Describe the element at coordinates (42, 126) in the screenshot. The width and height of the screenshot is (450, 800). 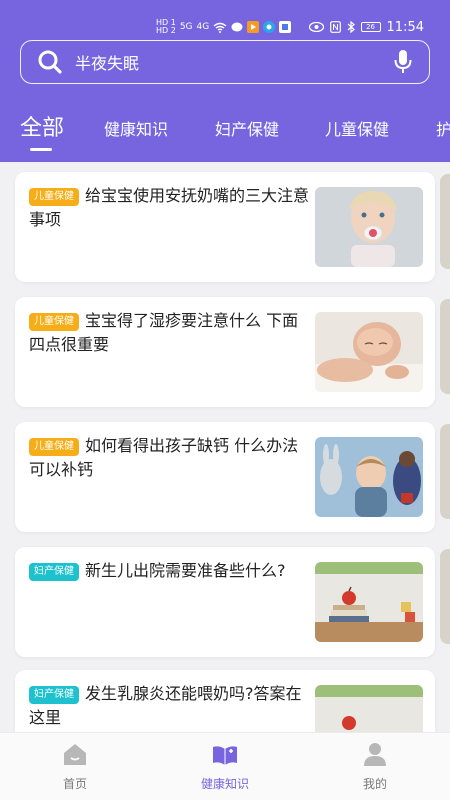
I see `tab-all: 全部` at that location.